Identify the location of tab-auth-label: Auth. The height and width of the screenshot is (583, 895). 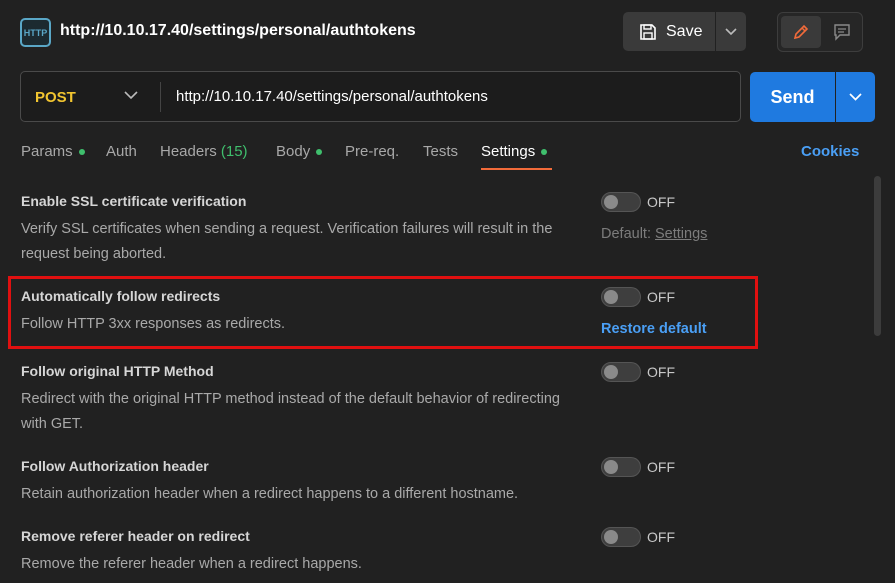
(121, 151).